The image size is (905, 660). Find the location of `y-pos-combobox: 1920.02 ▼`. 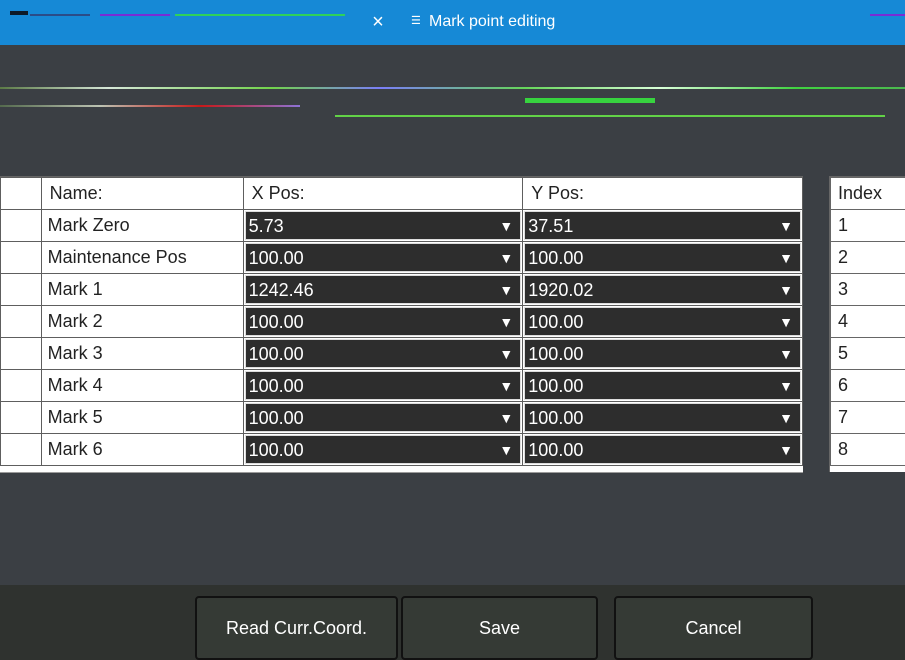

y-pos-combobox: 1920.02 ▼ is located at coordinates (662, 289).